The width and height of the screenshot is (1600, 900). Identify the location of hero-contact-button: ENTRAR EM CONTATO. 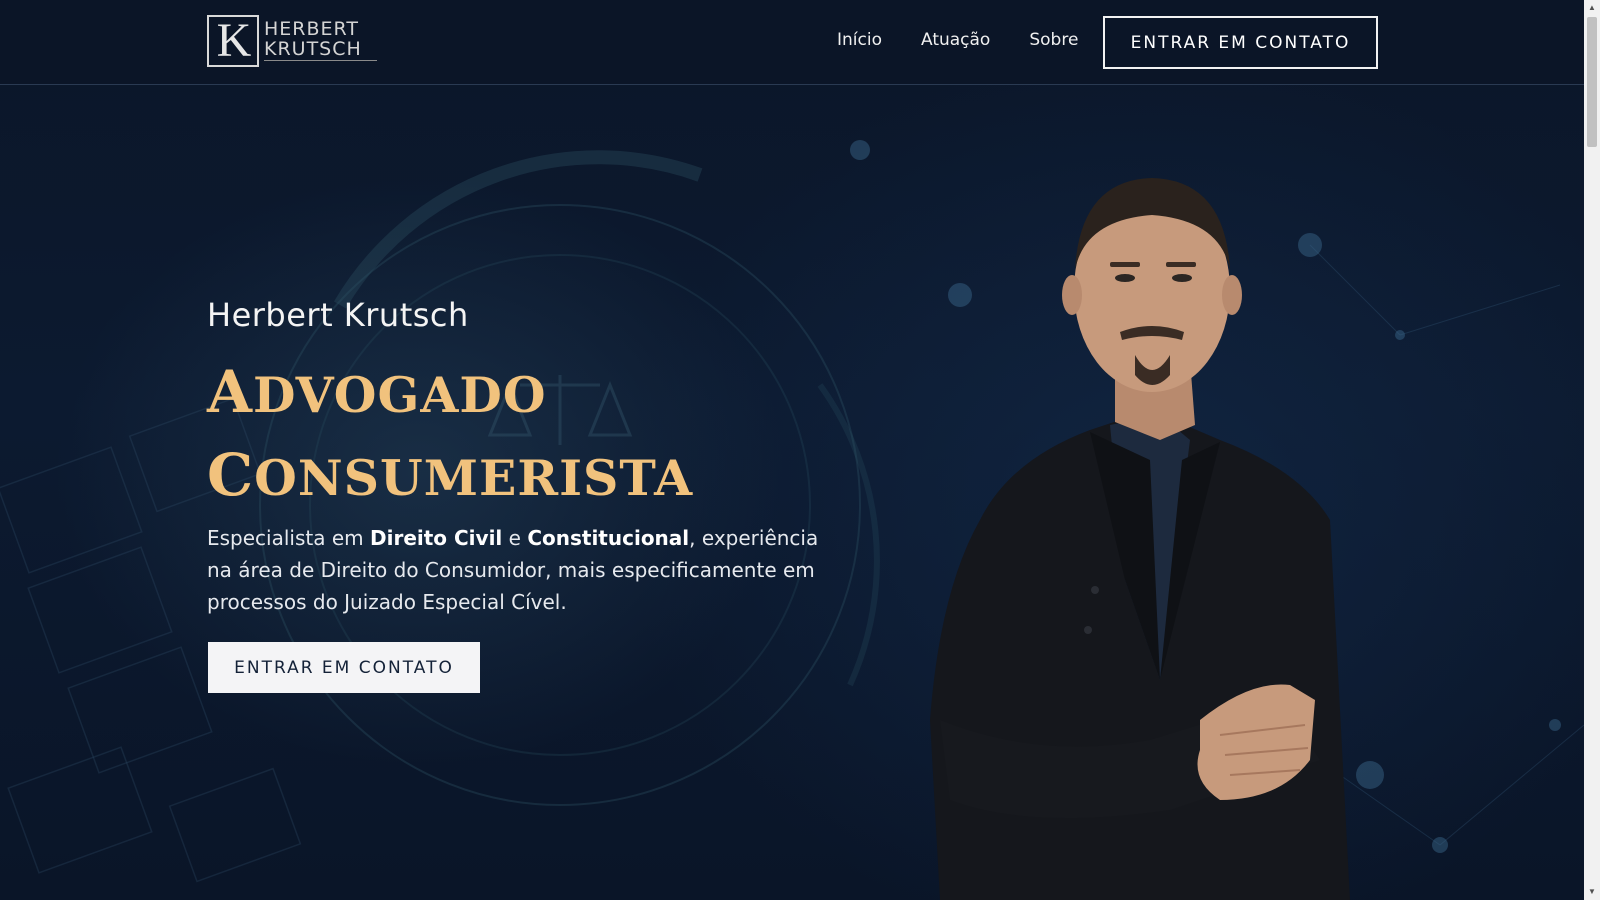
(344, 667).